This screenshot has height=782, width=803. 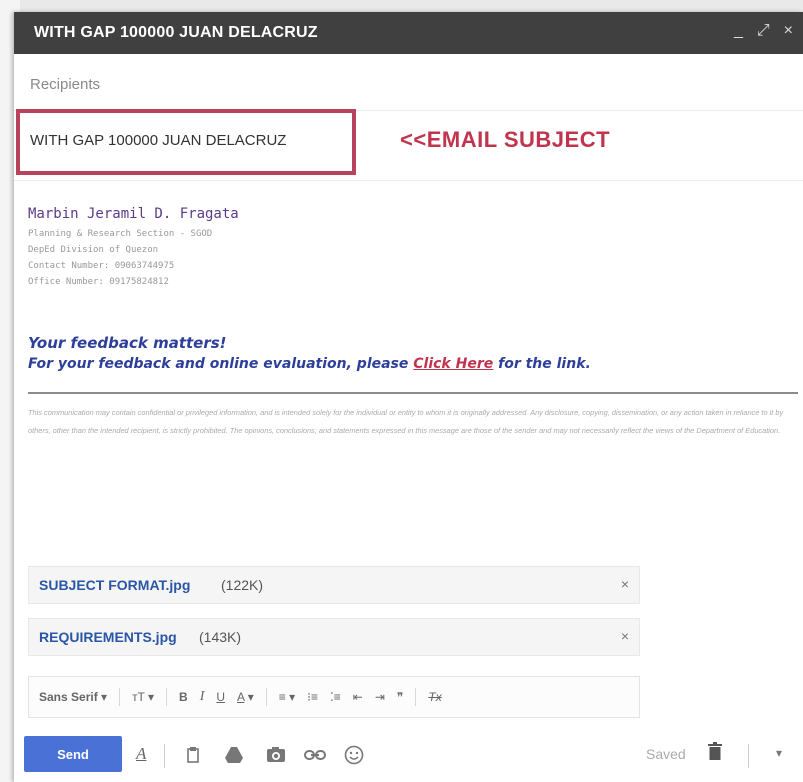 What do you see at coordinates (408, 755) in the screenshot?
I see `compose-bottom-bar: Send A Saved ▾` at bounding box center [408, 755].